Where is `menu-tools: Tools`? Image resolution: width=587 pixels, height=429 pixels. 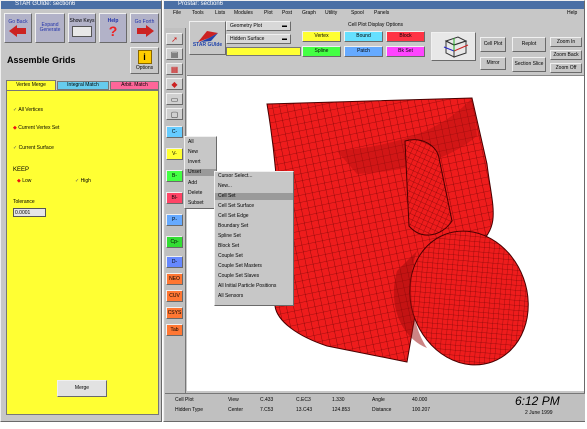
menu-tools: Tools is located at coordinates (198, 13).